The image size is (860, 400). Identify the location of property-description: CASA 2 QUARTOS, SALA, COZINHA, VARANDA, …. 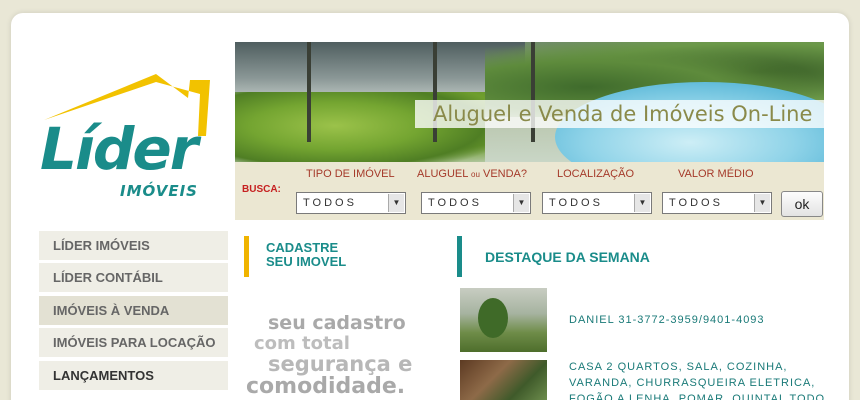
(697, 379).